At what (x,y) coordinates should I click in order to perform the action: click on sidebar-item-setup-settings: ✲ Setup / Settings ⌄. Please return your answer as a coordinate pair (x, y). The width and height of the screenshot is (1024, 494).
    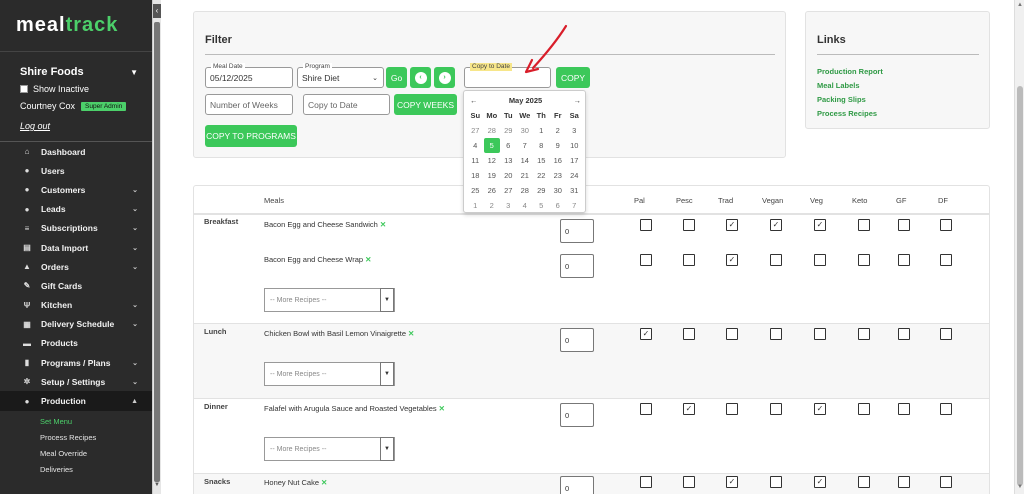
    Looking at the image, I should click on (76, 381).